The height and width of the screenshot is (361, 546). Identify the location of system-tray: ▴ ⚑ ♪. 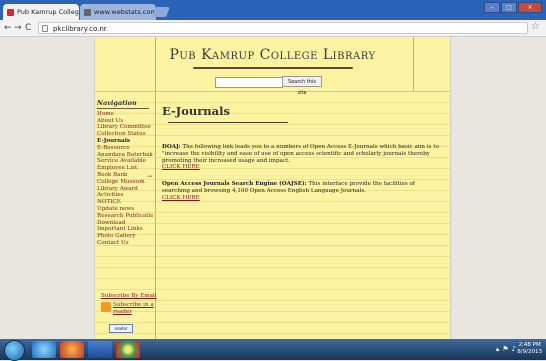
(506, 349).